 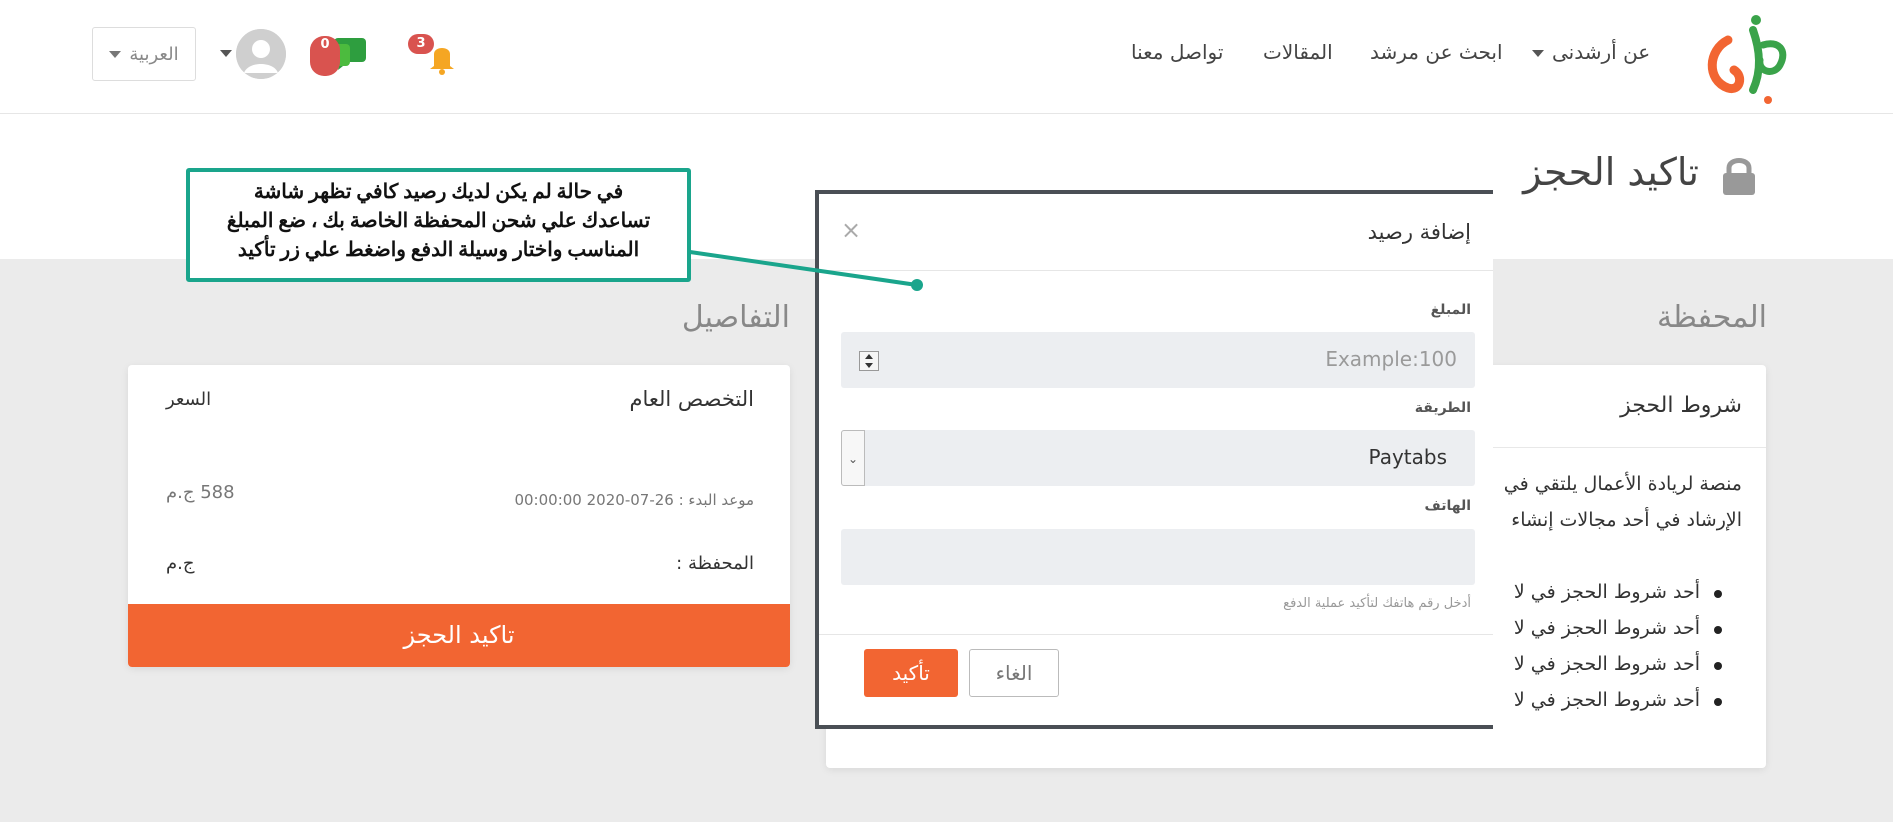 I want to click on wallet-label: المحفظة :, so click(x=715, y=563).